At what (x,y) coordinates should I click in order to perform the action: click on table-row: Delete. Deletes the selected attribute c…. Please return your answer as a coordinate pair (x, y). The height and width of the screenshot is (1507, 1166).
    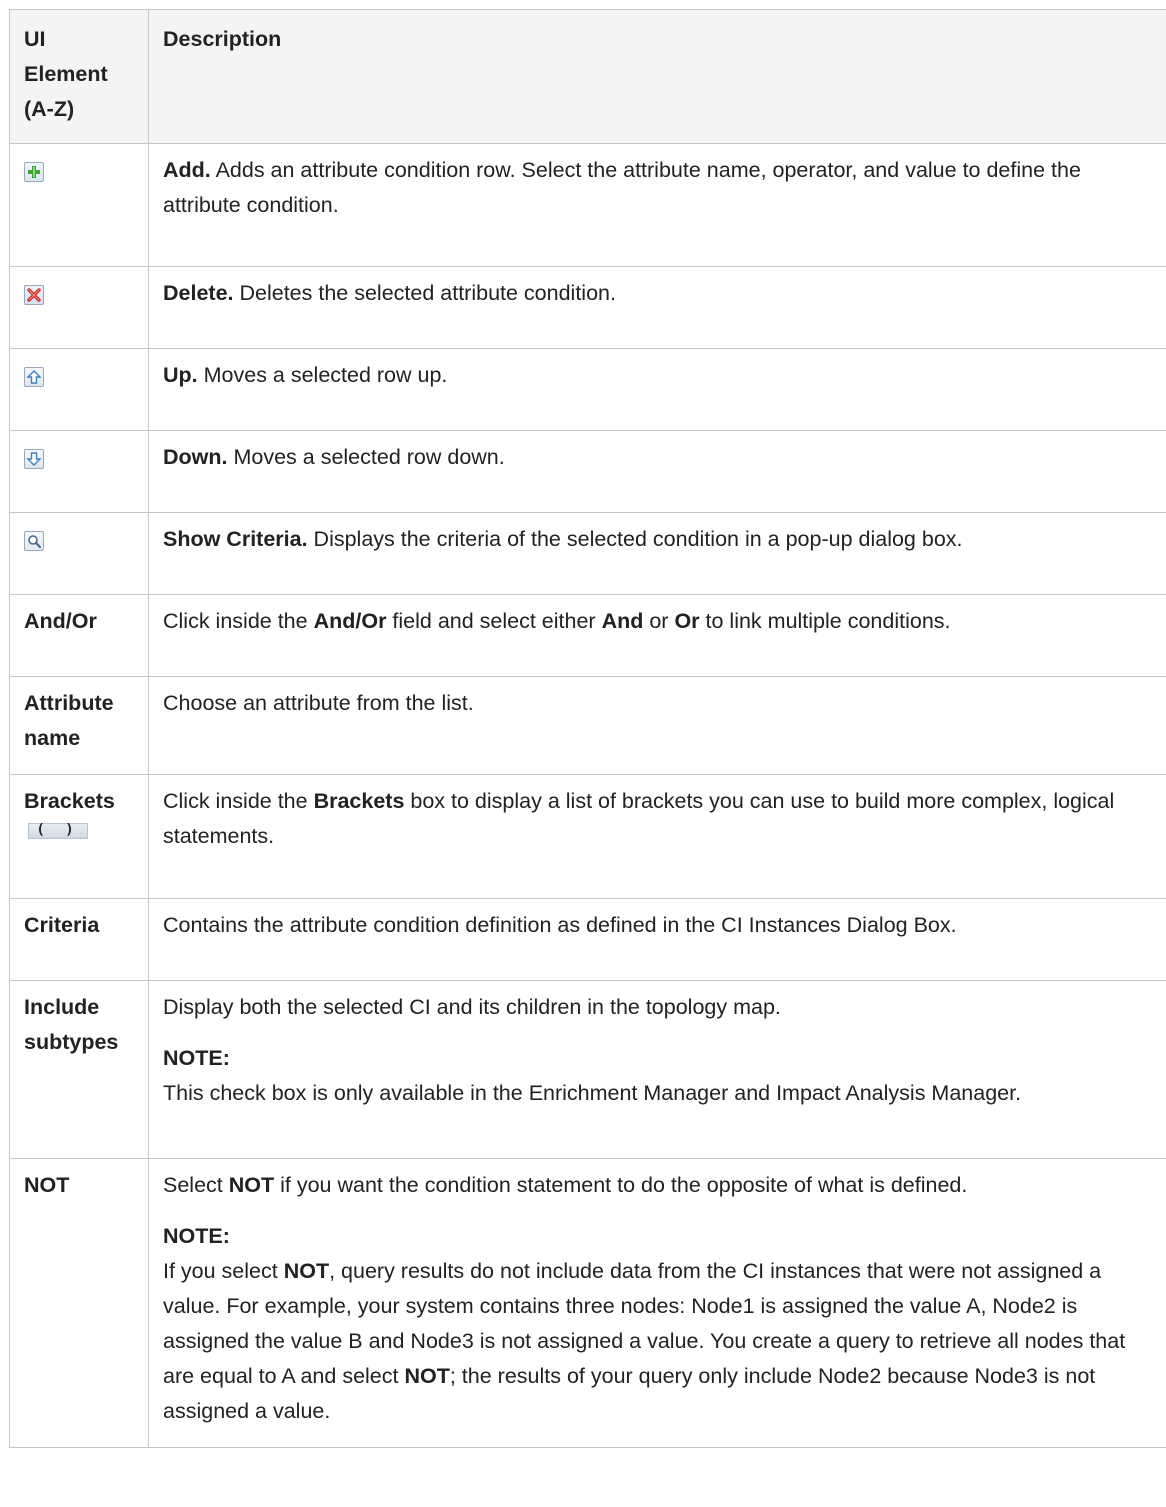
    Looking at the image, I should click on (587, 307).